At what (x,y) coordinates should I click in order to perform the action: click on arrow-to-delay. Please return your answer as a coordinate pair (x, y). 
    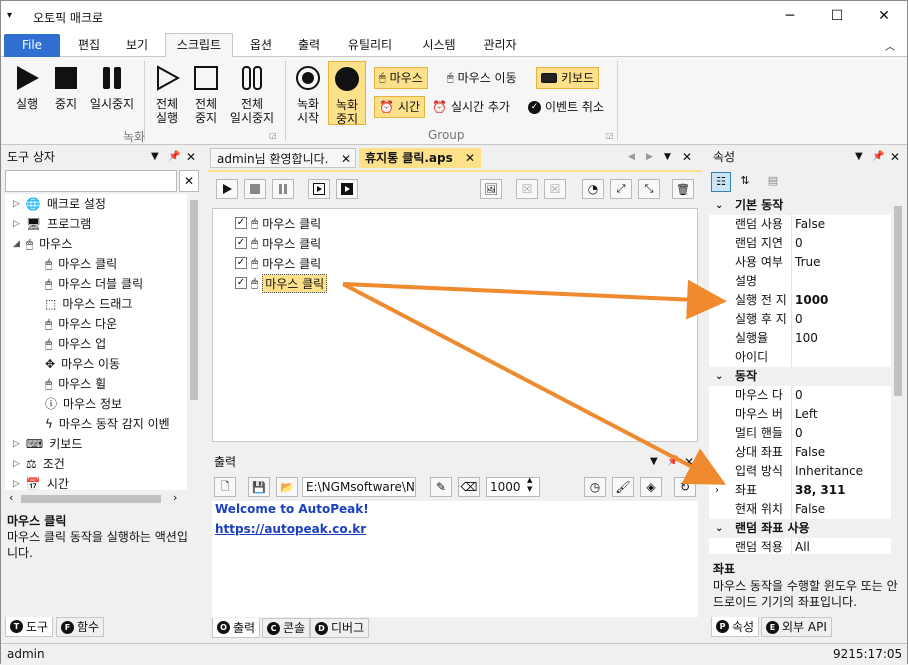
    Looking at the image, I should click on (534, 299).